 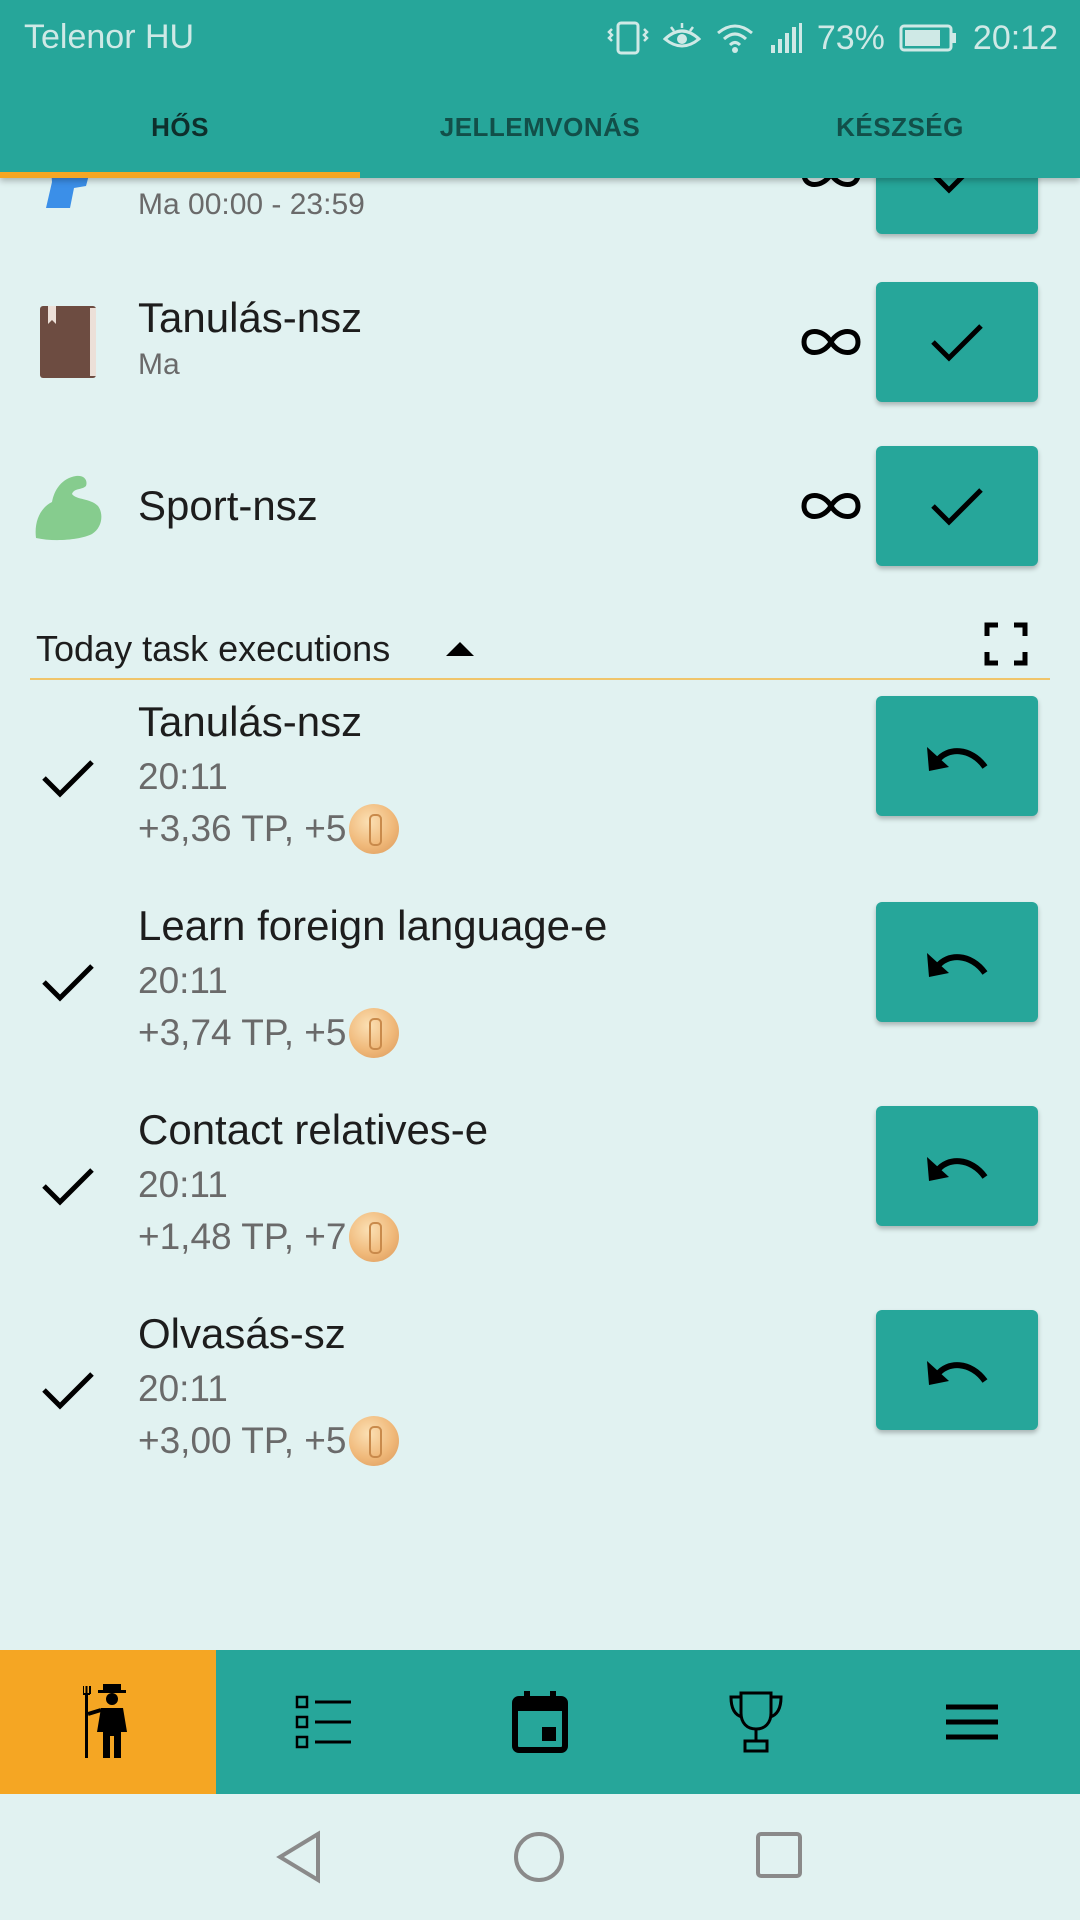 I want to click on tab-bar: HŐS JELLEMVONÁS KÉSZSÉG, so click(x=540, y=133).